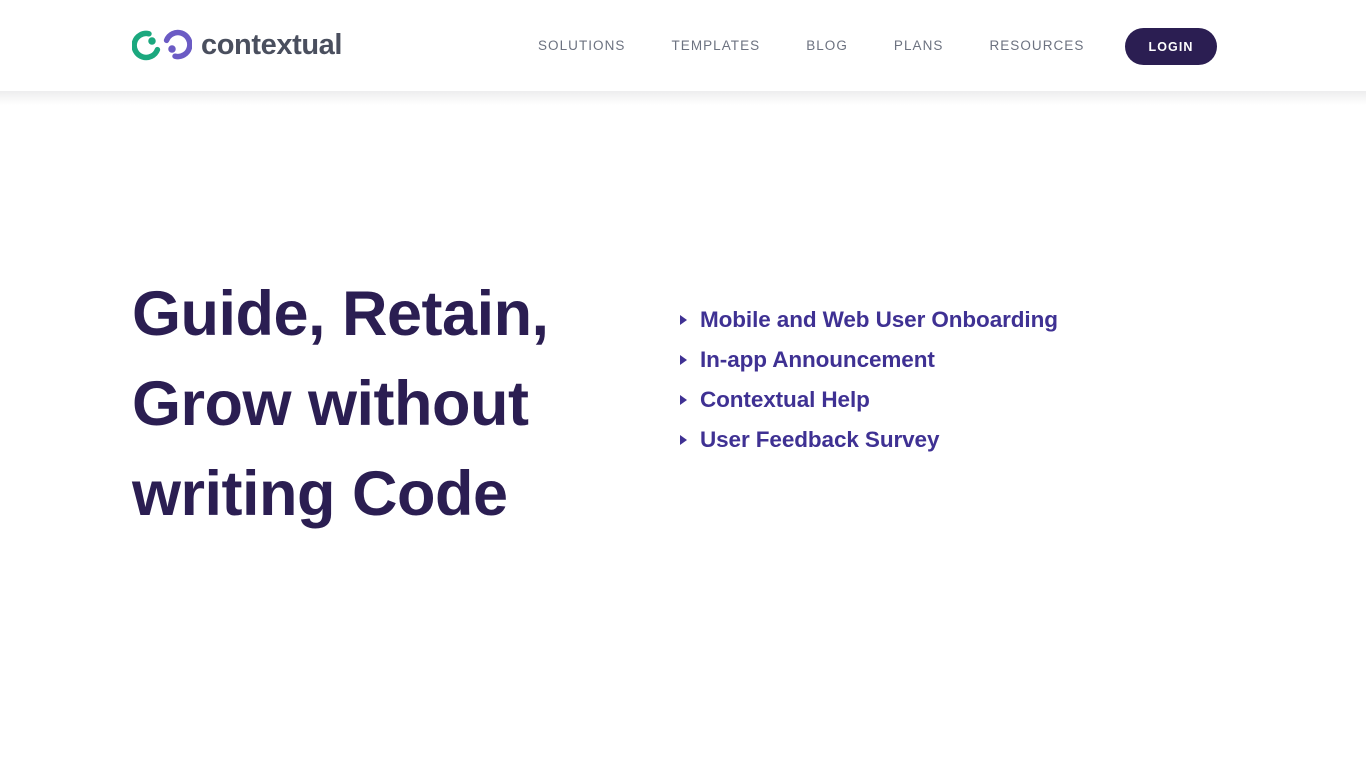  Describe the element at coordinates (1036, 45) in the screenshot. I see `nav-link-resources: RESOURCES` at that location.